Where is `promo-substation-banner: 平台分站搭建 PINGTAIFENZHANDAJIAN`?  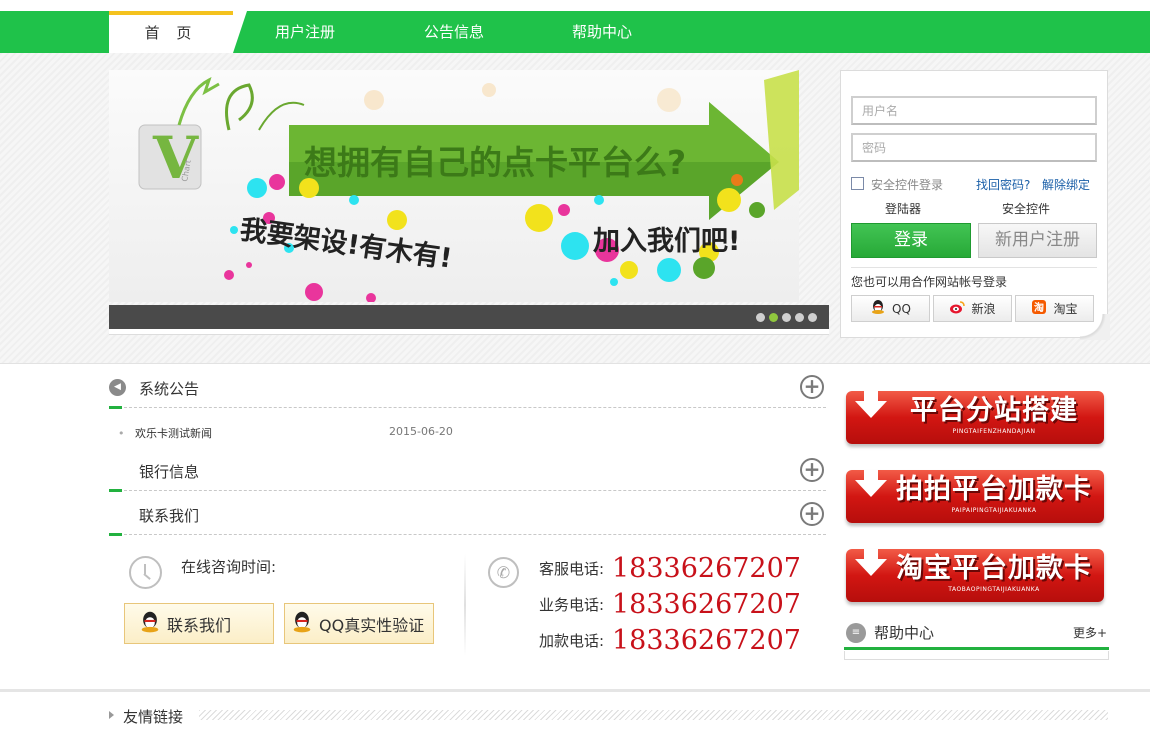 promo-substation-banner: 平台分站搭建 PINGTAIFENZHANDAJIAN is located at coordinates (975, 417).